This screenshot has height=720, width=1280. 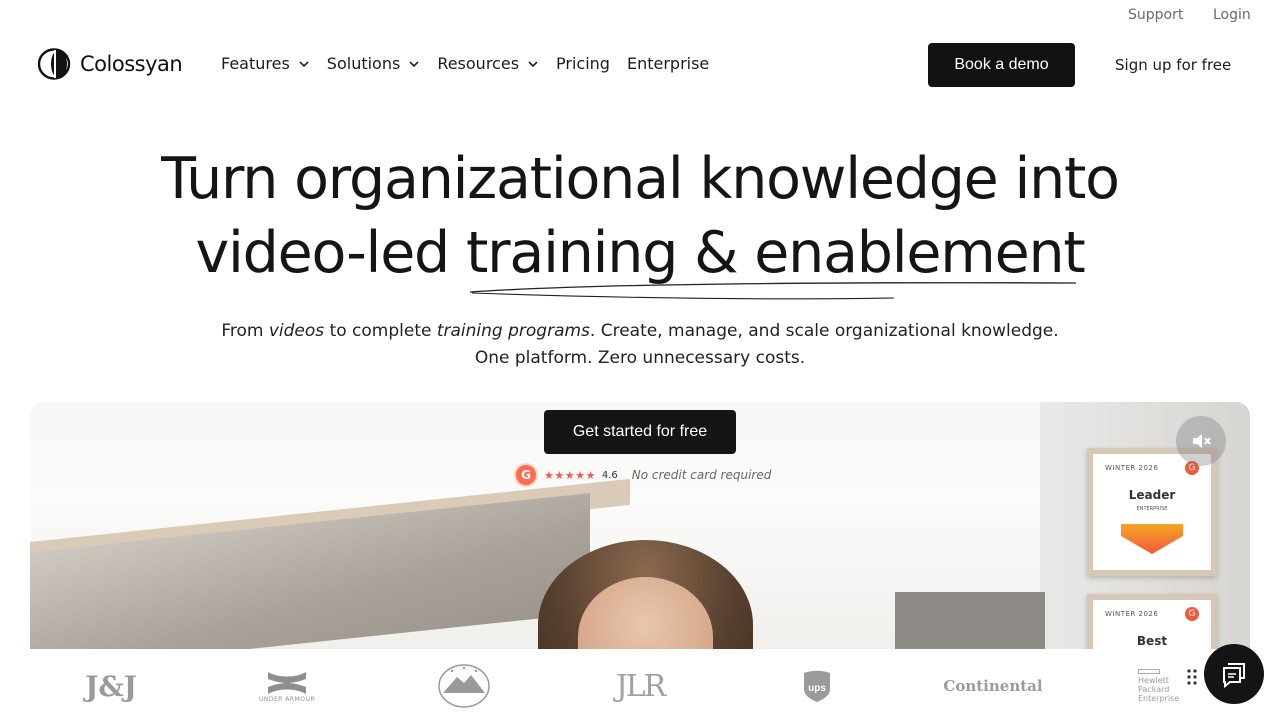 I want to click on paramount-logo, so click(x=464, y=686).